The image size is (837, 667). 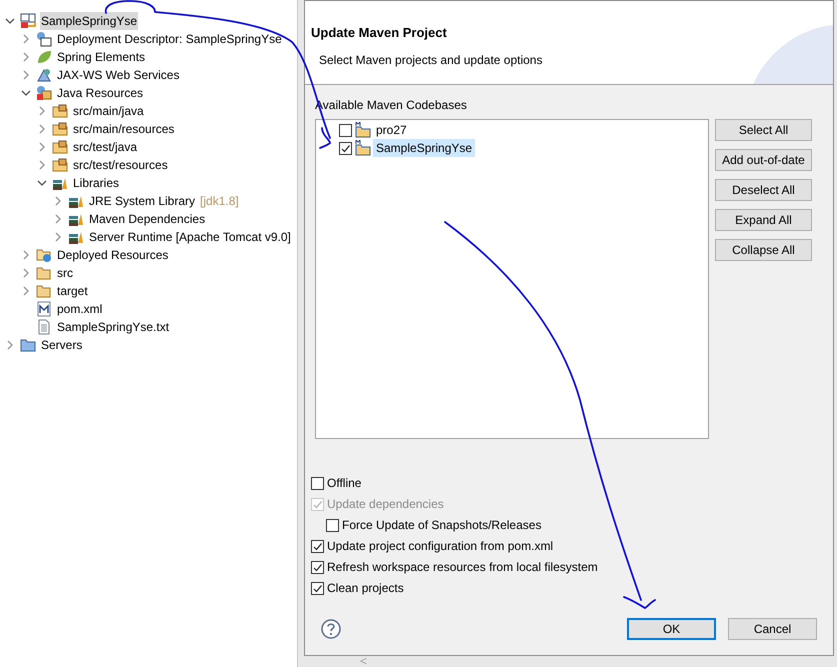 I want to click on tree-item: Server Runtime [Apache Tomcat v9.0], so click(x=190, y=237).